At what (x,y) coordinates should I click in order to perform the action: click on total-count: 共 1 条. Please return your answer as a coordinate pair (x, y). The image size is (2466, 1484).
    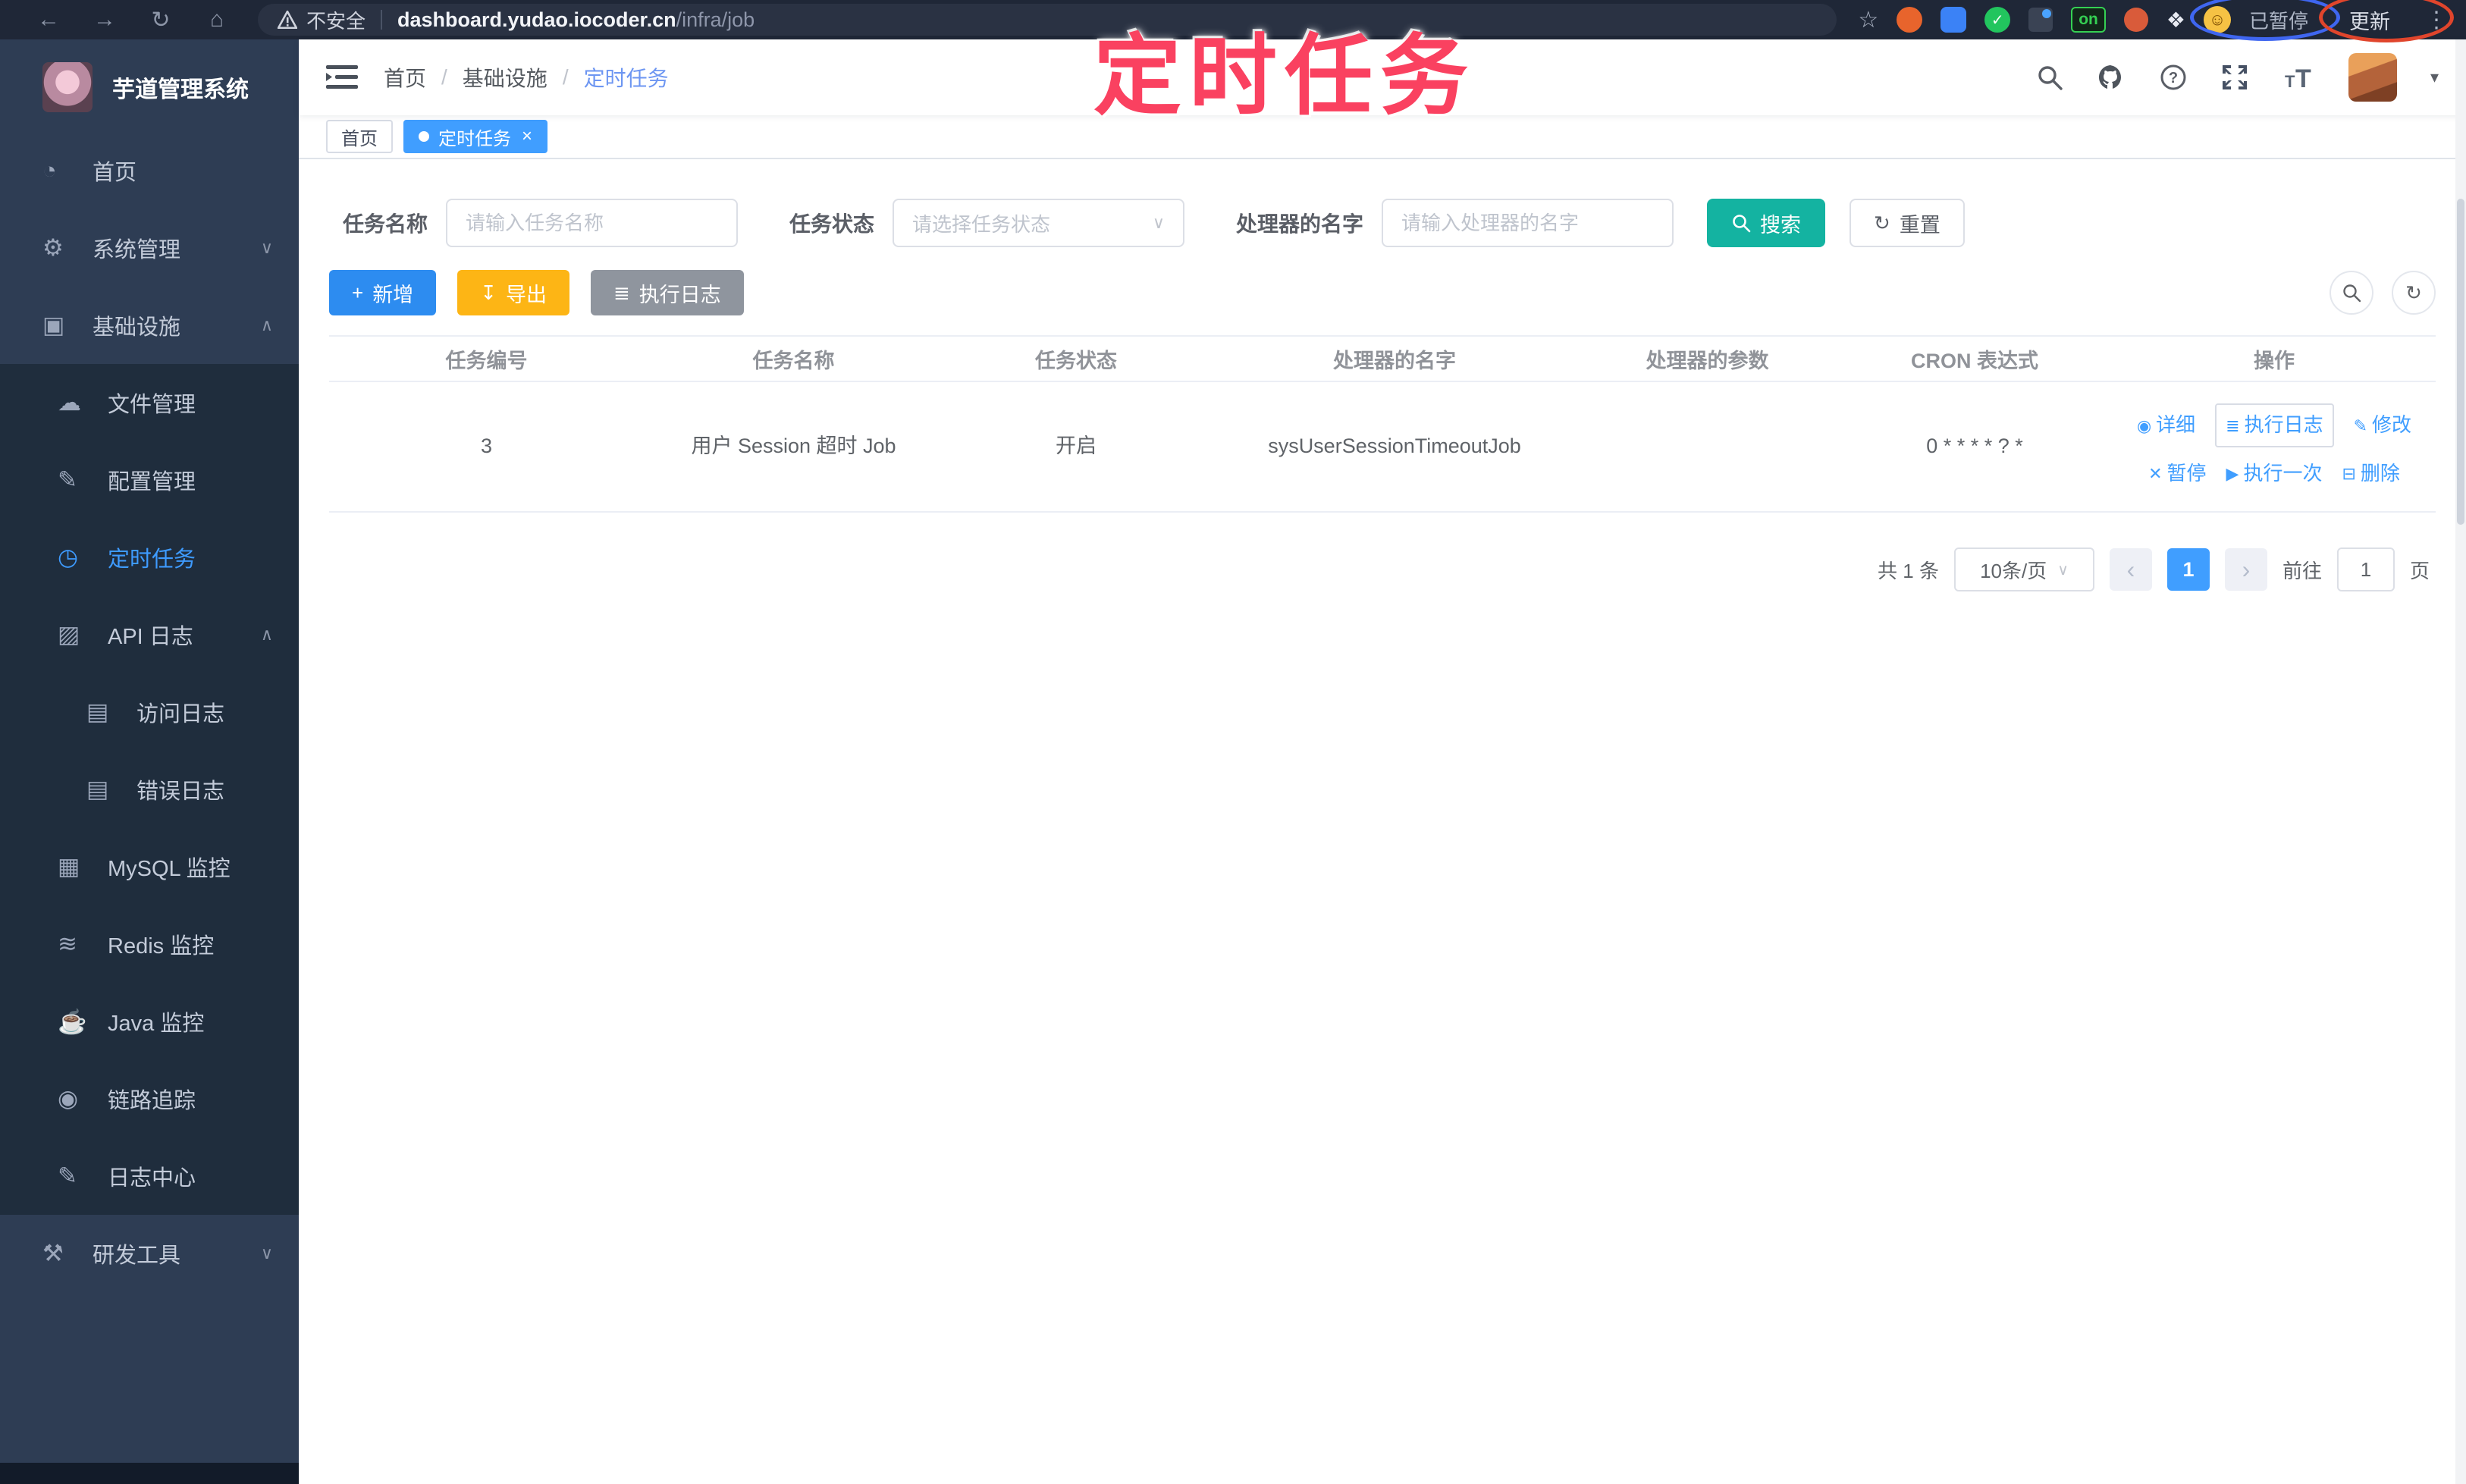
    Looking at the image, I should click on (1908, 570).